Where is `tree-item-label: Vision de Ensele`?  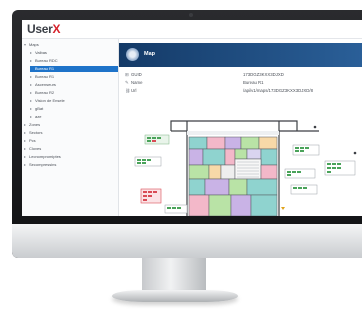
tree-item-label: Vision de Ensele is located at coordinates (50, 100).